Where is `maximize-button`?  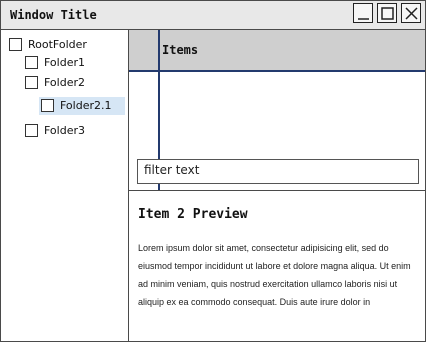 maximize-button is located at coordinates (387, 13).